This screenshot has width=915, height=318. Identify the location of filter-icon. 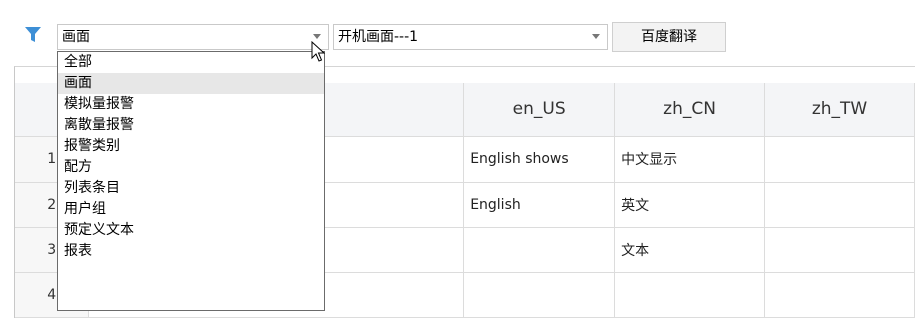
(33, 35).